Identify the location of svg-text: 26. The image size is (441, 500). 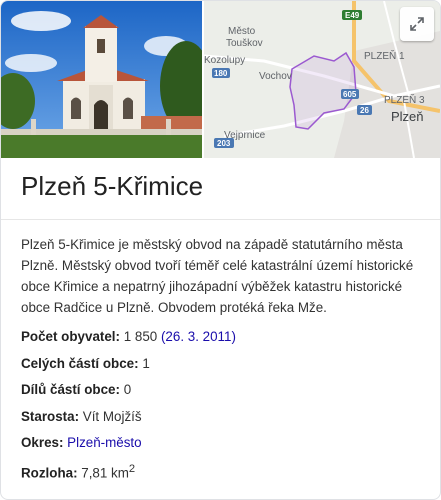
(364, 110).